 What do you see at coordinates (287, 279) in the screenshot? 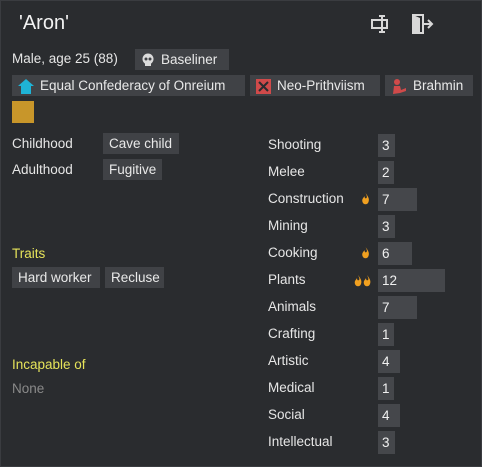
I see `skill-name: Plants` at bounding box center [287, 279].